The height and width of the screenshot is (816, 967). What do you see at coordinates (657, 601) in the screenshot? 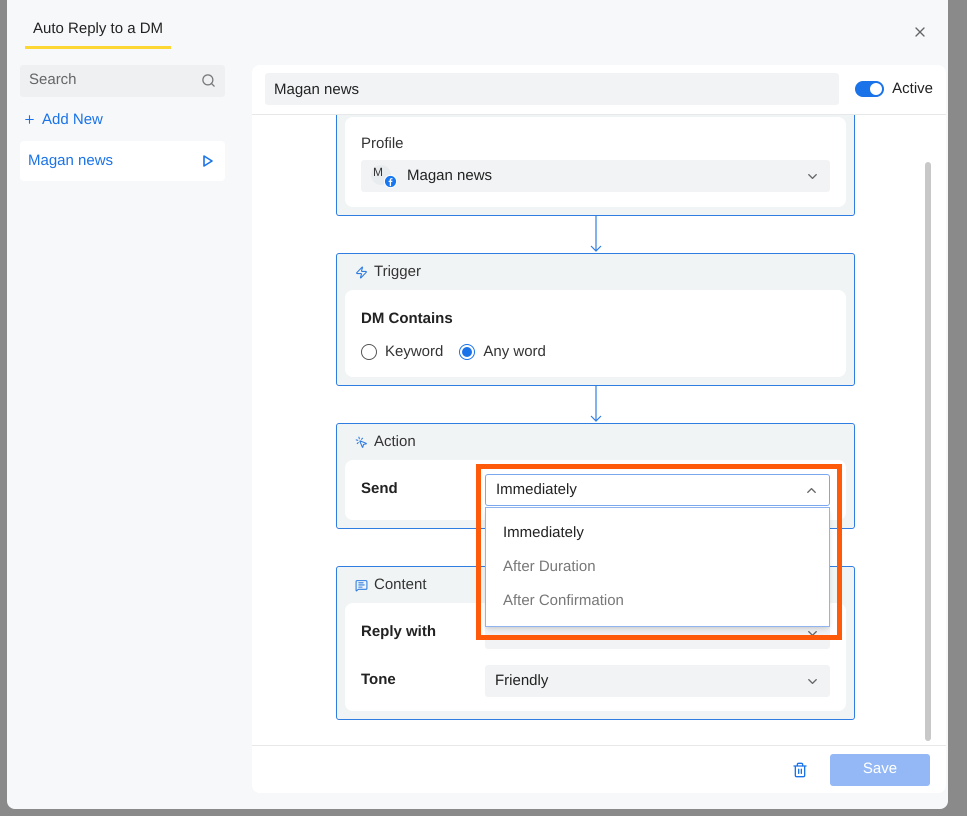
I see `dropdown-option: After Confirmation` at bounding box center [657, 601].